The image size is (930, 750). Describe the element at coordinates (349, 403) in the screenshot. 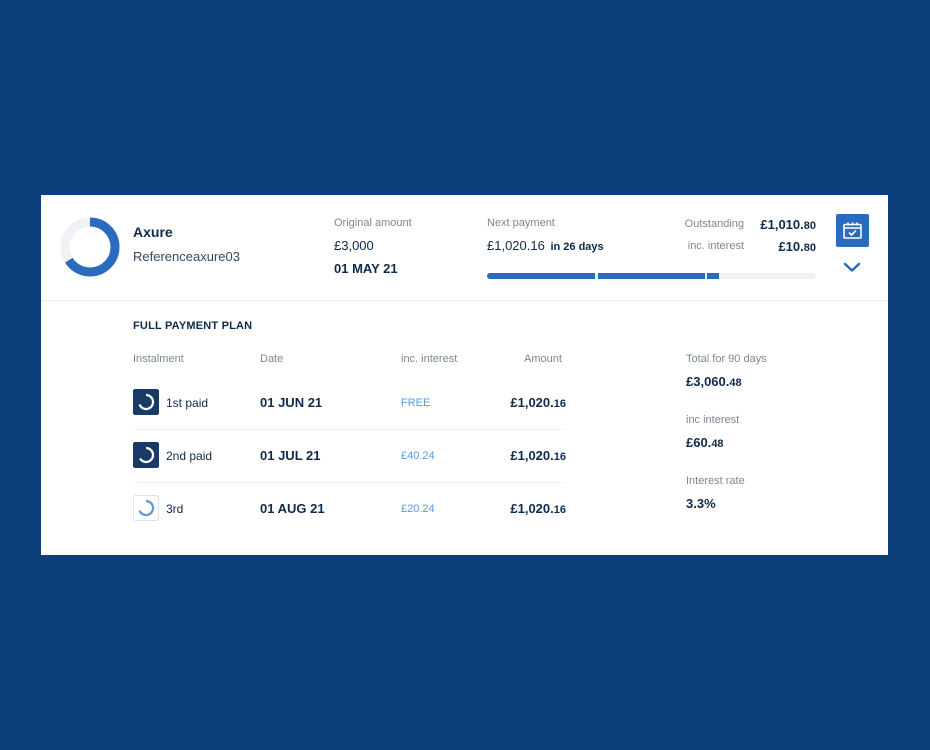

I see `table-row: 1st paid 01 JUN 21 FREE £1,020.16` at that location.